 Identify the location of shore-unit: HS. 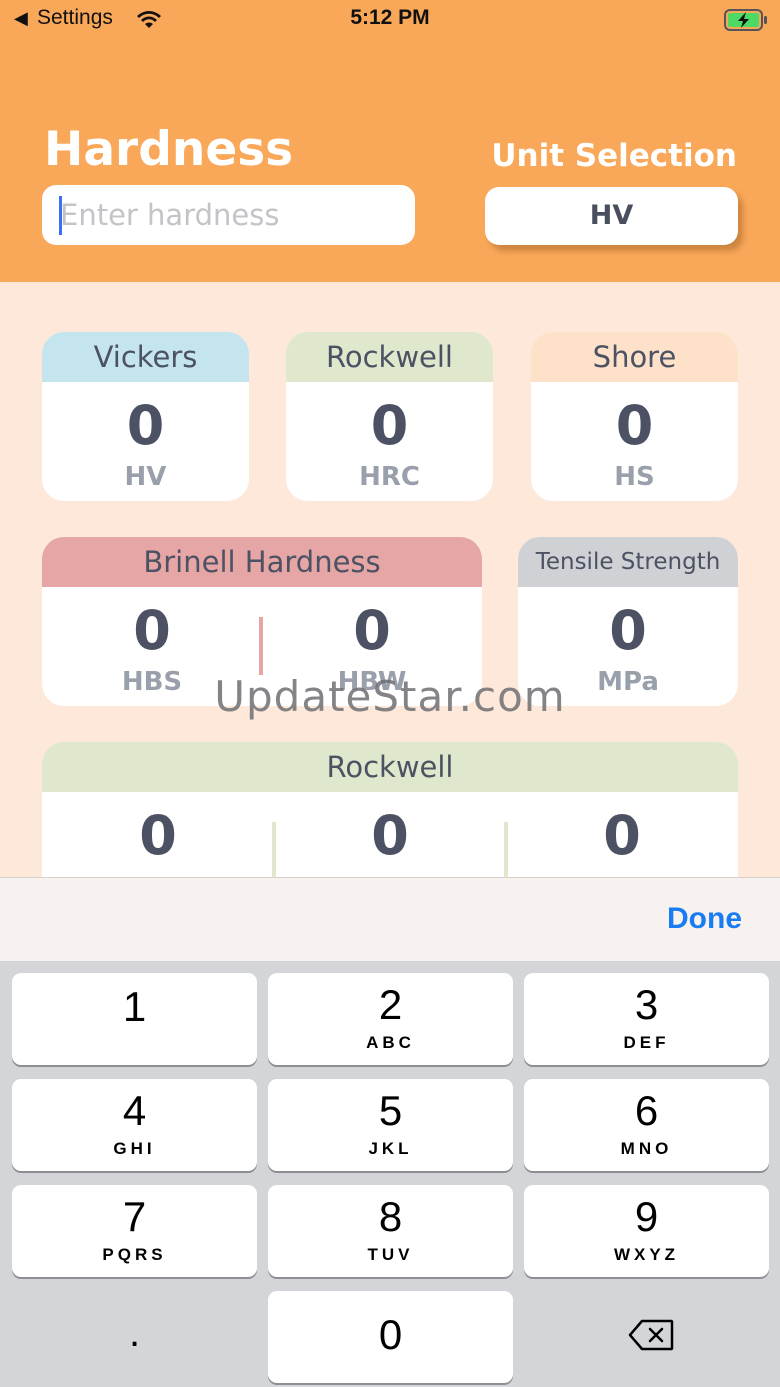
(634, 477).